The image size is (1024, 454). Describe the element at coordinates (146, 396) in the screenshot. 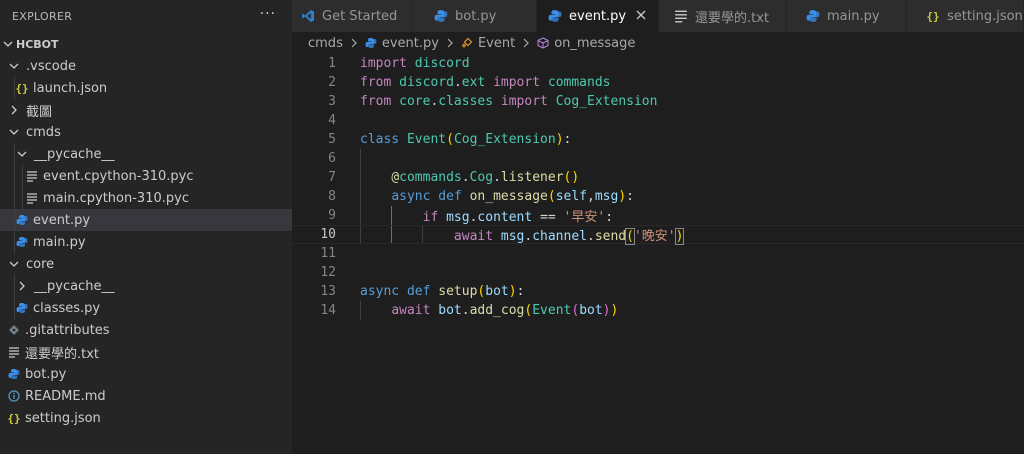

I see `tree-item-readme-md: README.md` at that location.